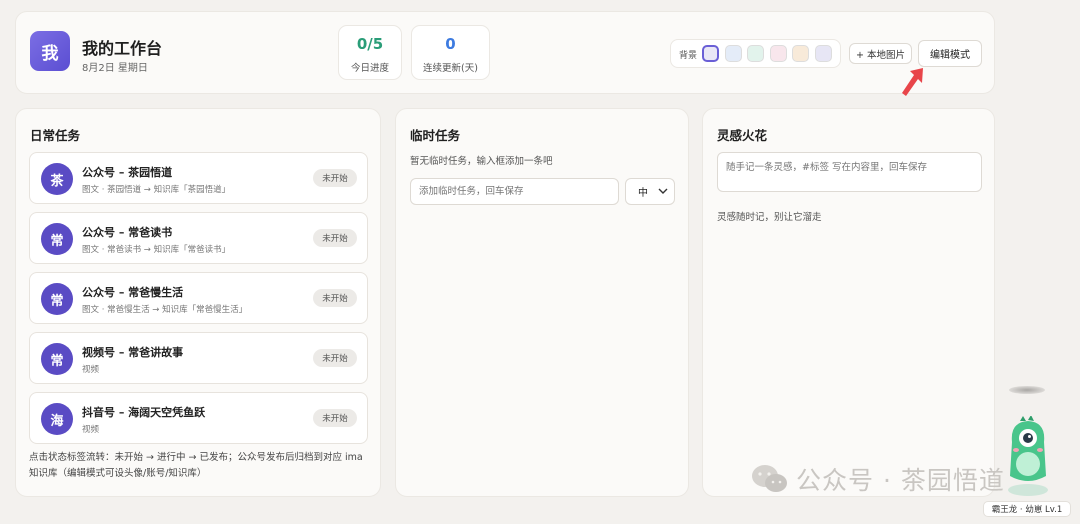  Describe the element at coordinates (55, 135) in the screenshot. I see `daily-tasks-title: 日常任务` at that location.